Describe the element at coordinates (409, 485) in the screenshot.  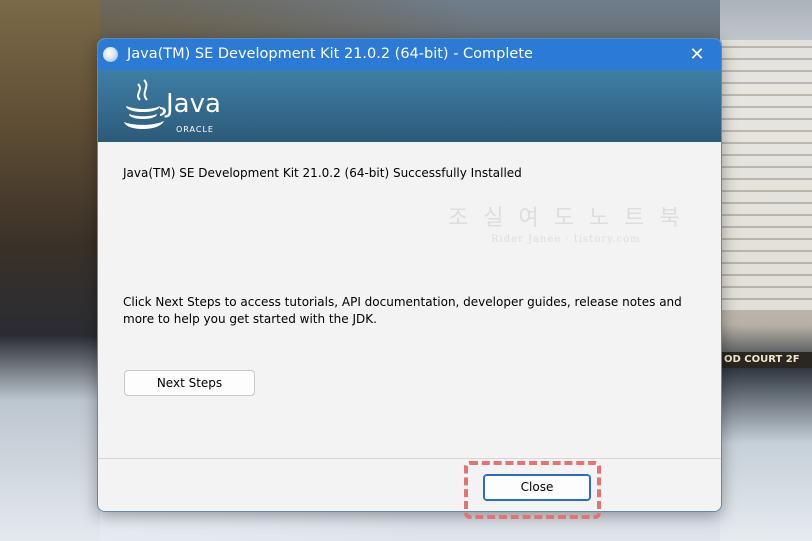
I see `dialog-footer: Close` at that location.